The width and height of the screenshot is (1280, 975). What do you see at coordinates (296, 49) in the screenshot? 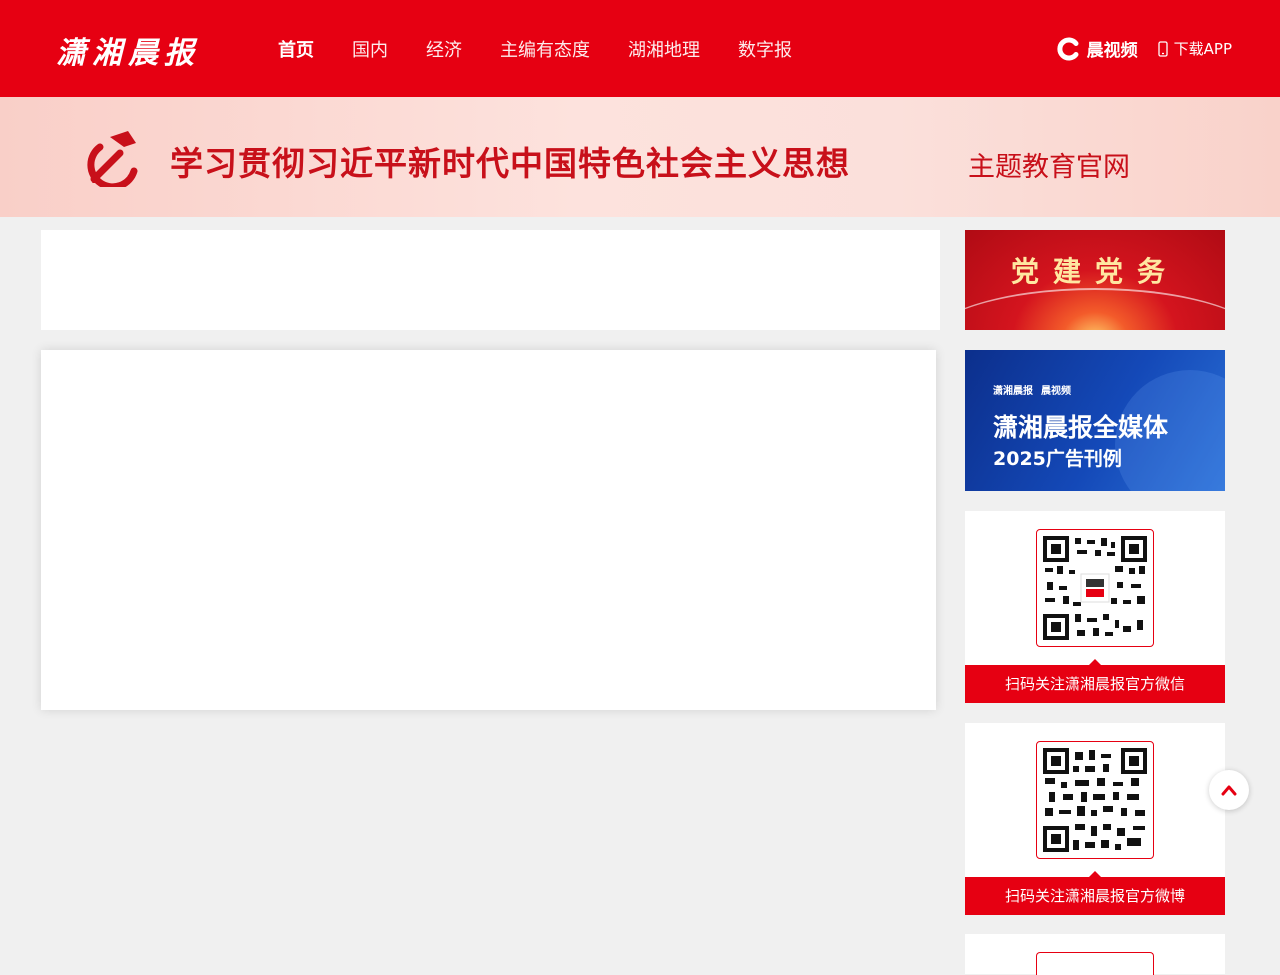
I see `nav-item-home: 首页` at bounding box center [296, 49].